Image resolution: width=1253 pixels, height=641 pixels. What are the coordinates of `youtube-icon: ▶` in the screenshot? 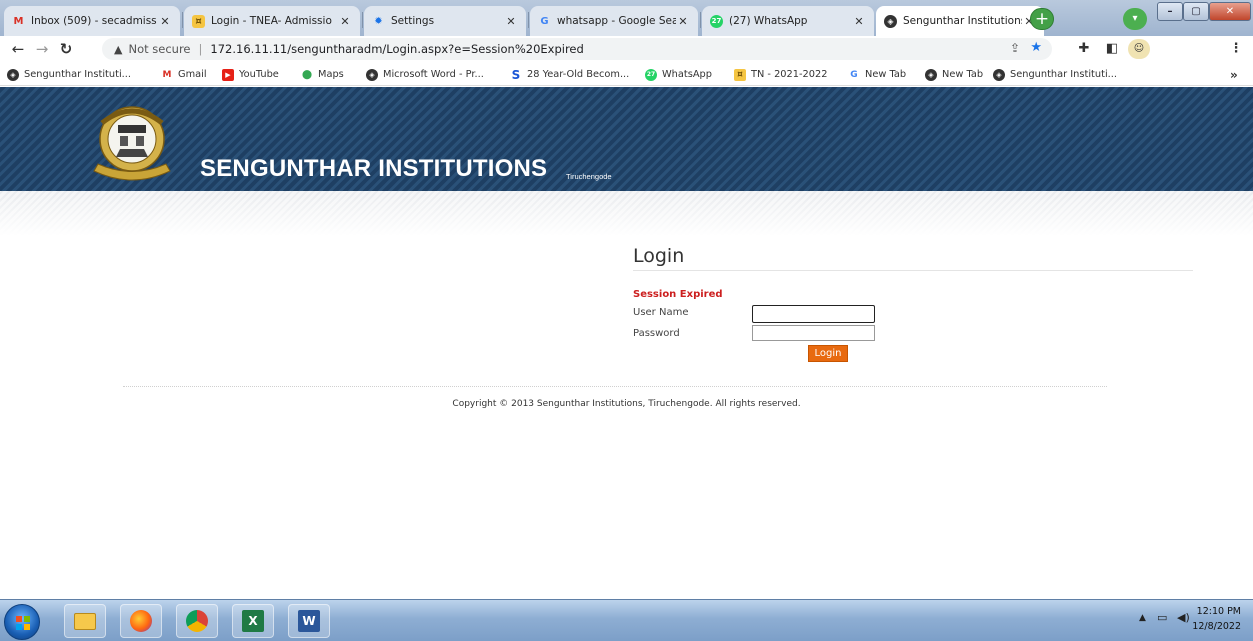 It's located at (228, 74).